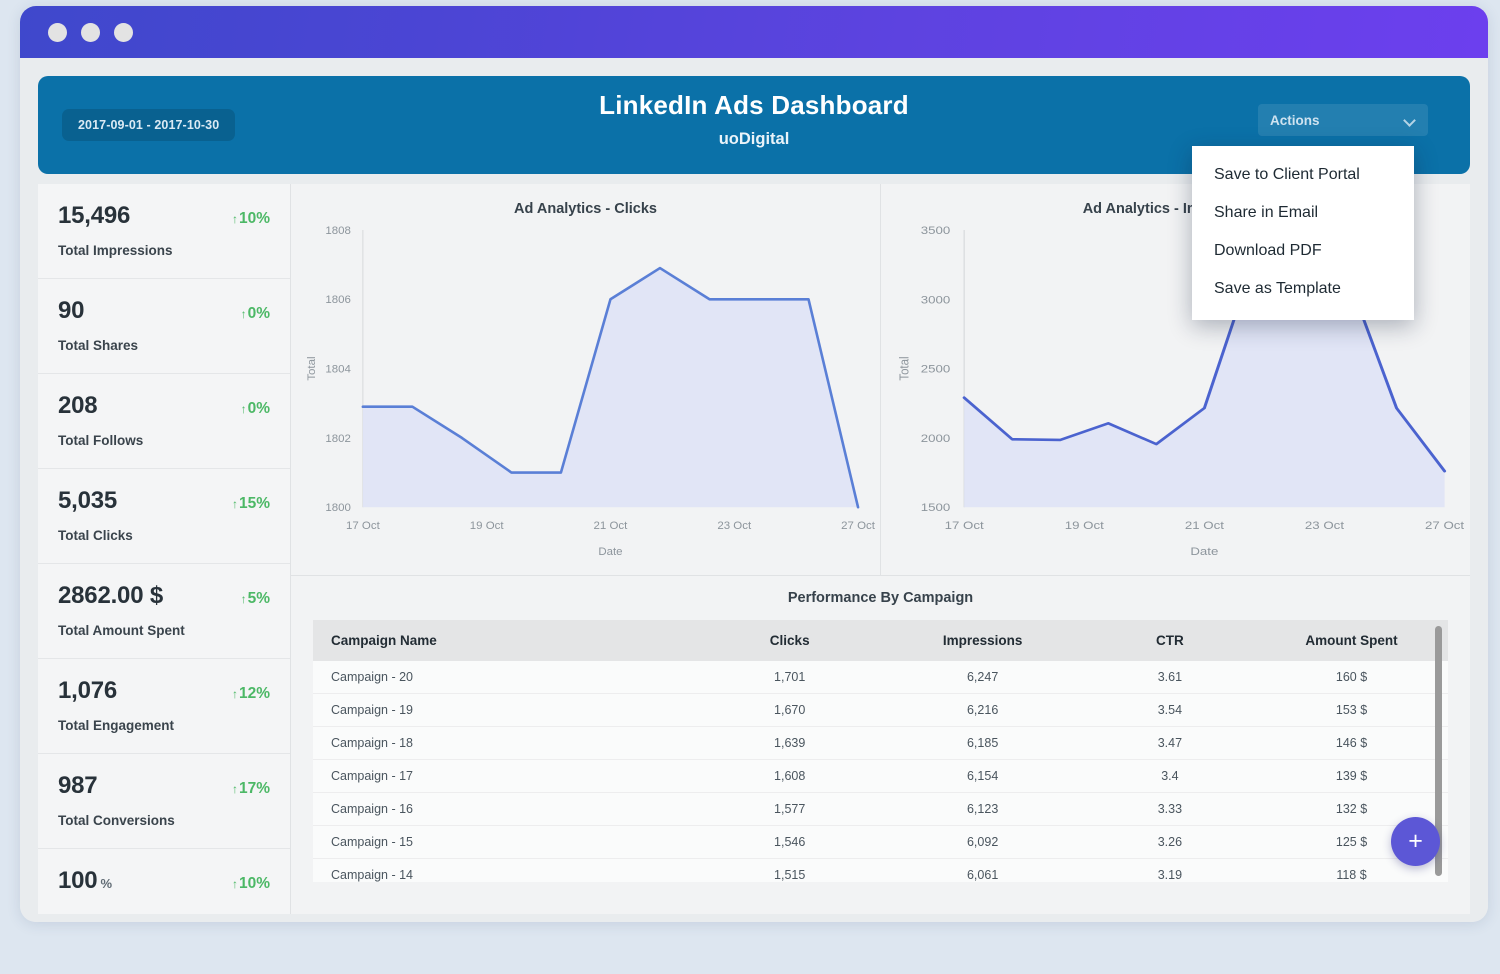  Describe the element at coordinates (1415, 841) in the screenshot. I see `add-fab-button: +` at that location.